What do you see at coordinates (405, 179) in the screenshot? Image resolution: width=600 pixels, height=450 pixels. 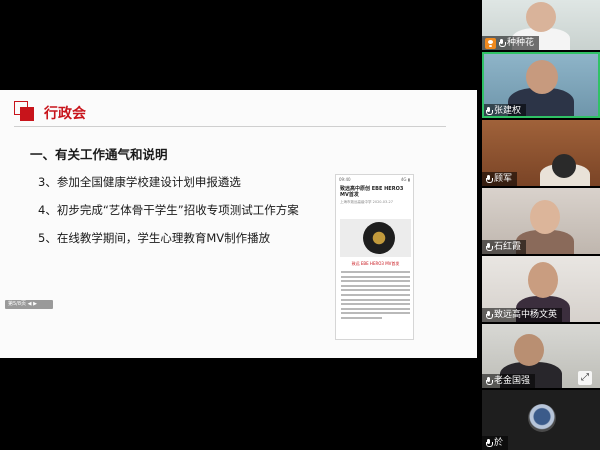 I see `phone-status-signal: 4G ▮` at bounding box center [405, 179].